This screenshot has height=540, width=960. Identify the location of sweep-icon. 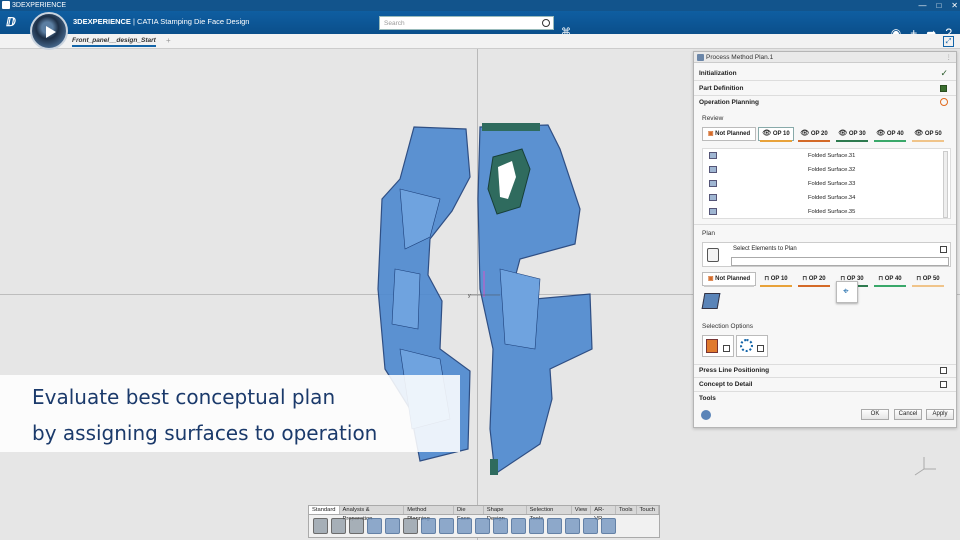
(518, 526).